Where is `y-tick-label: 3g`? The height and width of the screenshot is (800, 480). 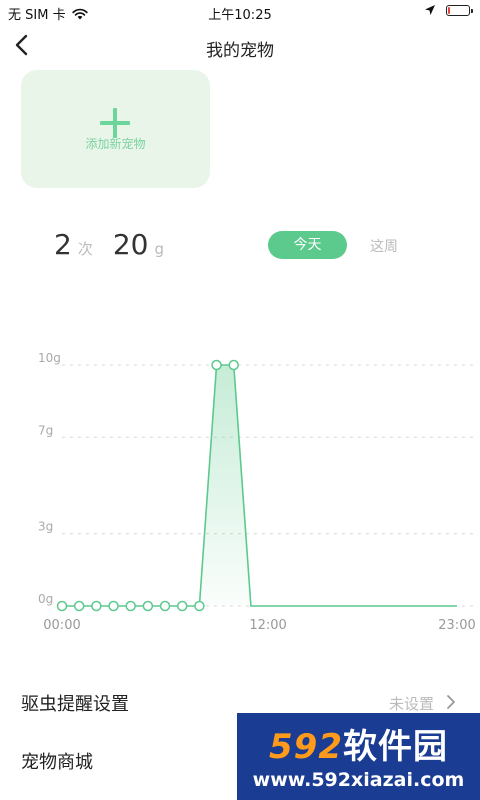 y-tick-label: 3g is located at coordinates (45, 527).